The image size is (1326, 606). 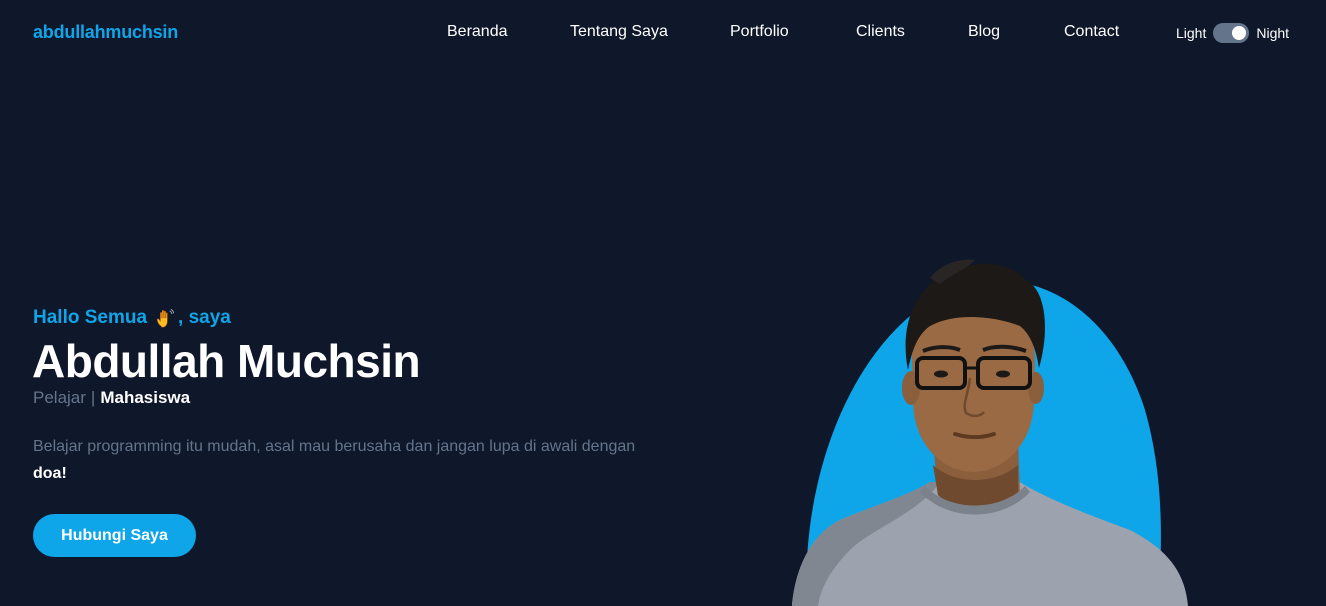 I want to click on night-mode-label: Night, so click(x=1273, y=33).